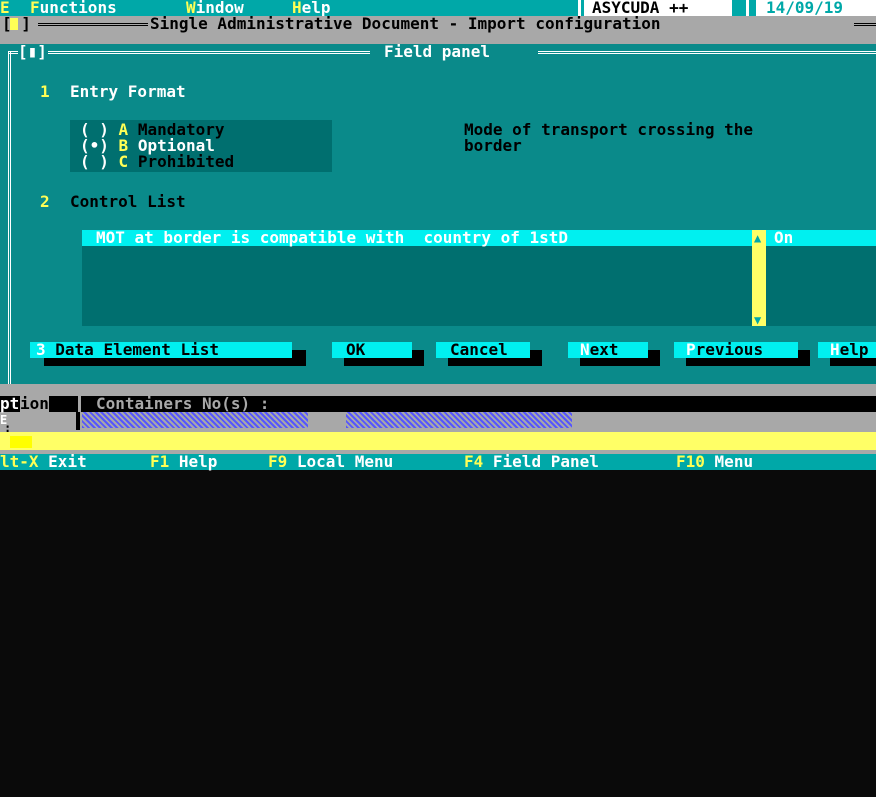 The height and width of the screenshot is (797, 876). Describe the element at coordinates (691, 349) in the screenshot. I see `previous-hotkey: P` at that location.